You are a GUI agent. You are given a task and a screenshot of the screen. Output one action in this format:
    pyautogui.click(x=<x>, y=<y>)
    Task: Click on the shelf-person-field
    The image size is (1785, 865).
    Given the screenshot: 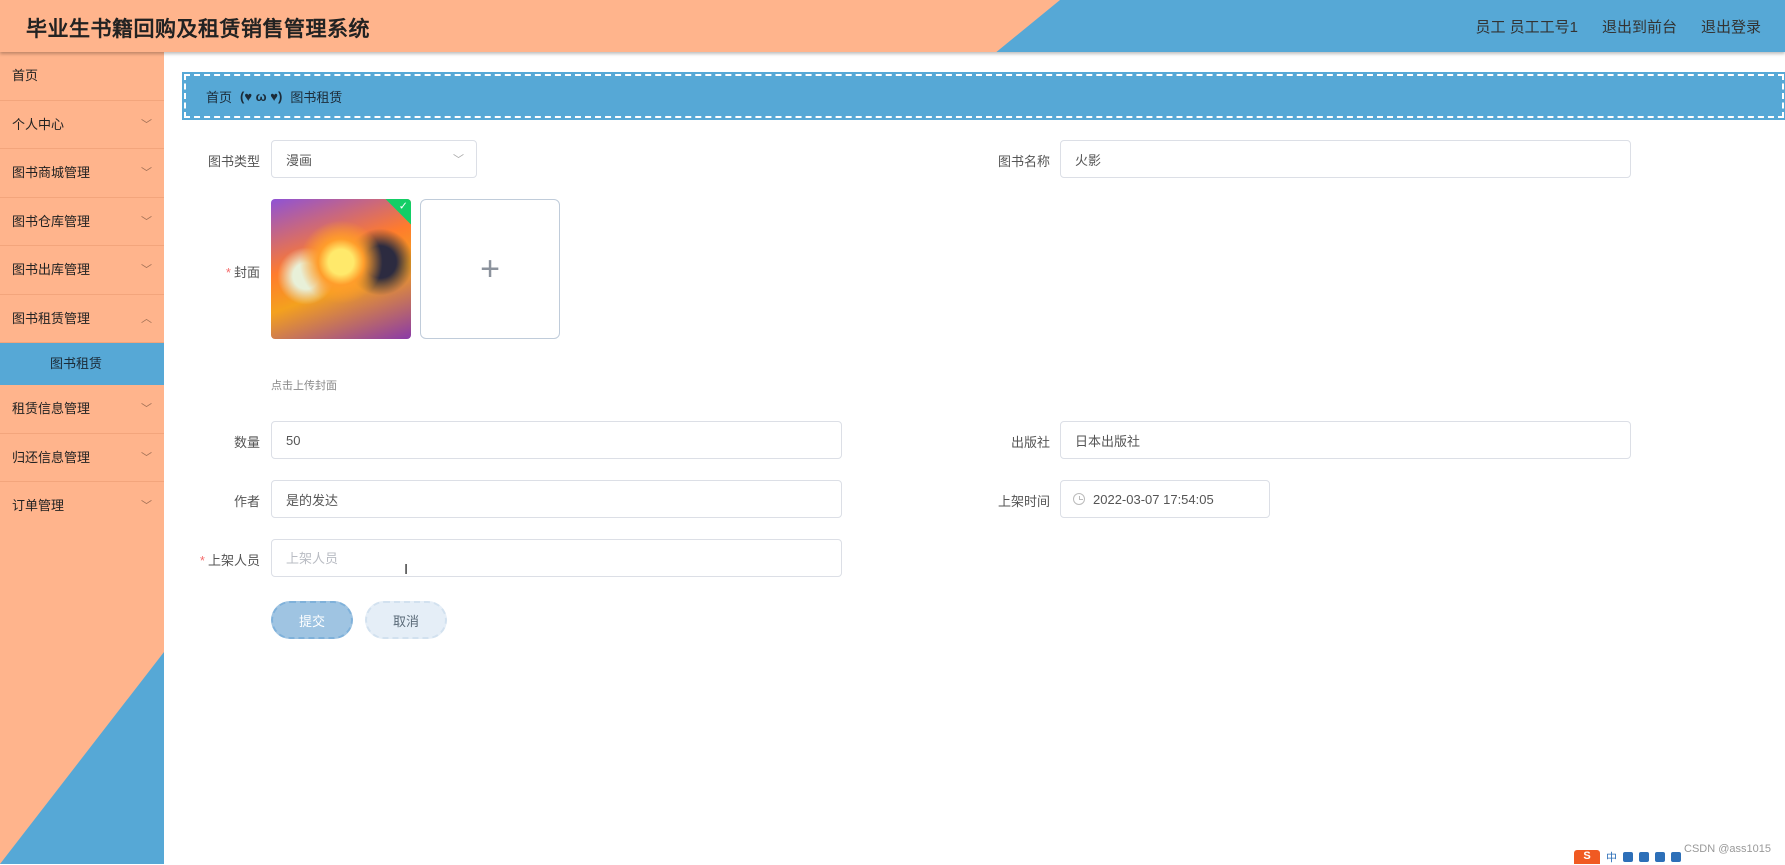 What is the action you would take?
    pyautogui.click(x=556, y=558)
    